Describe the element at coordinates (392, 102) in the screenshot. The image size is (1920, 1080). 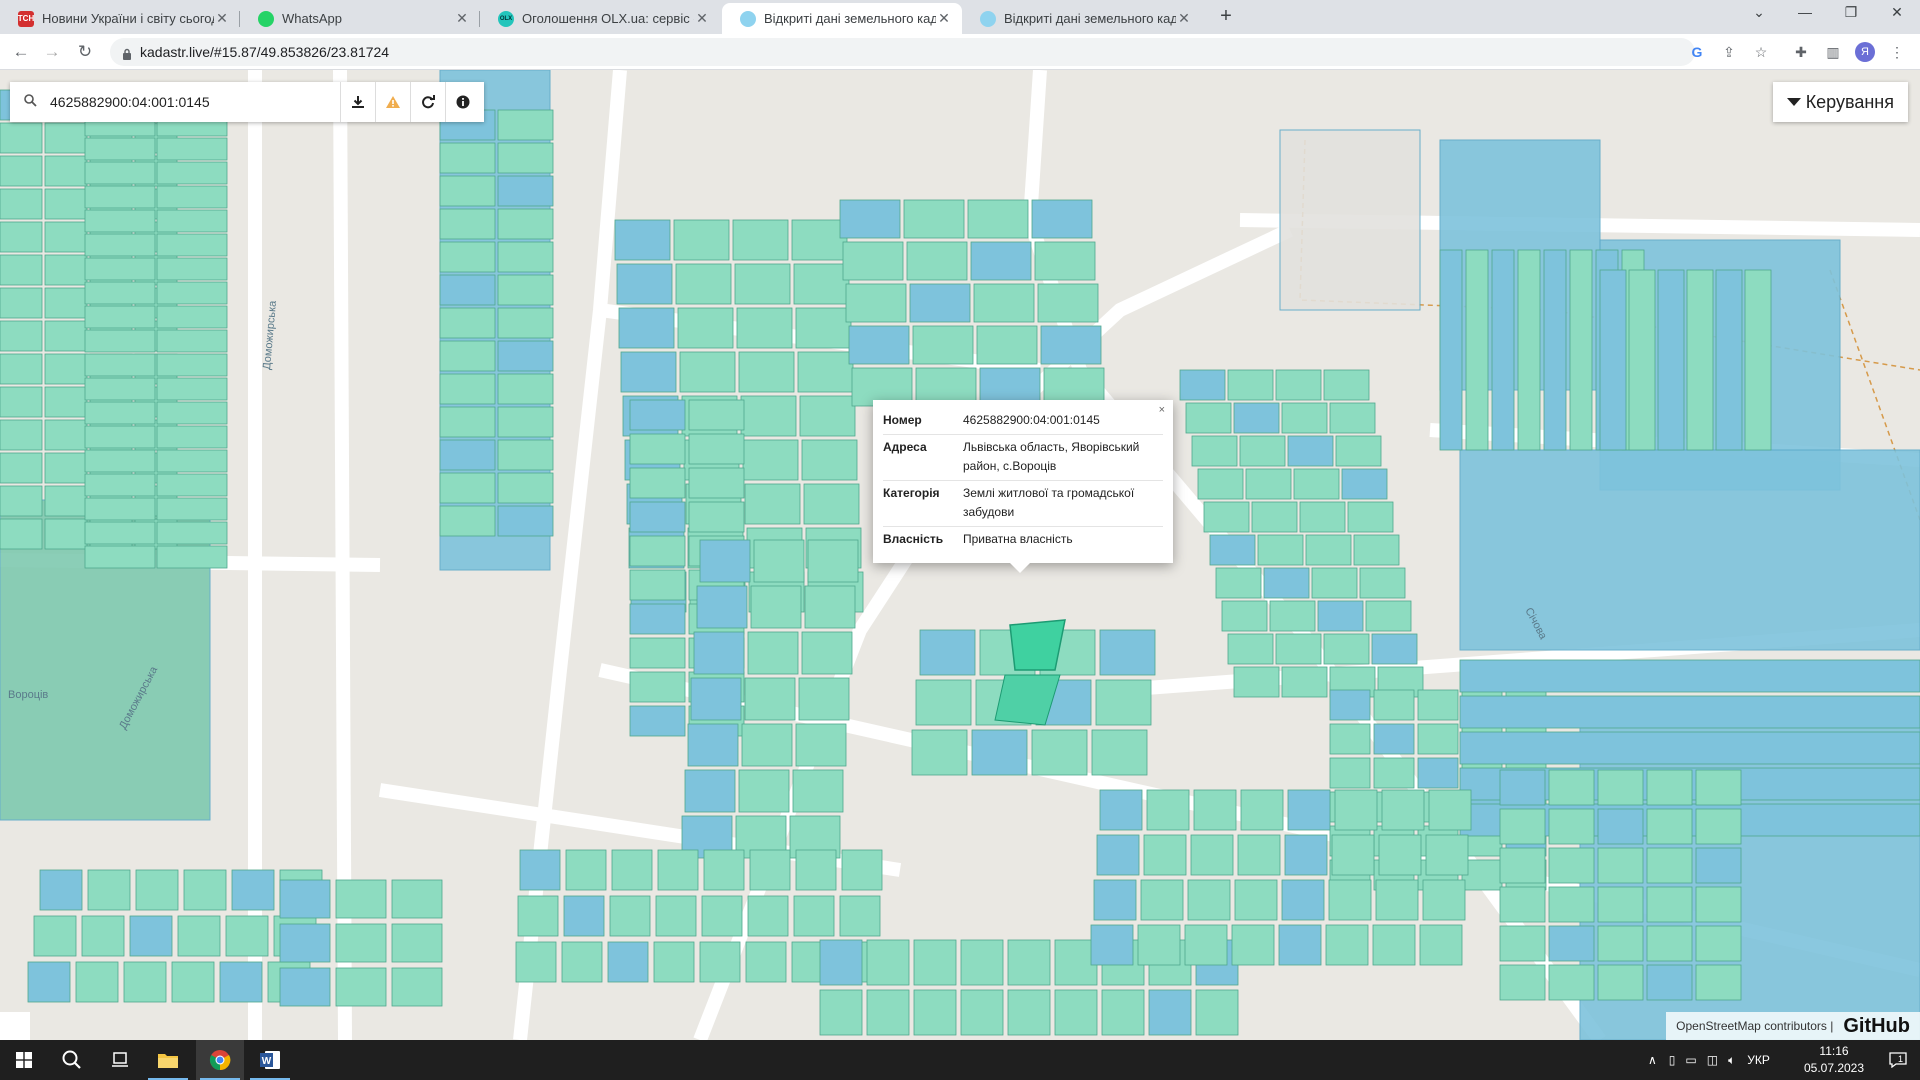
I see `warning-button` at that location.